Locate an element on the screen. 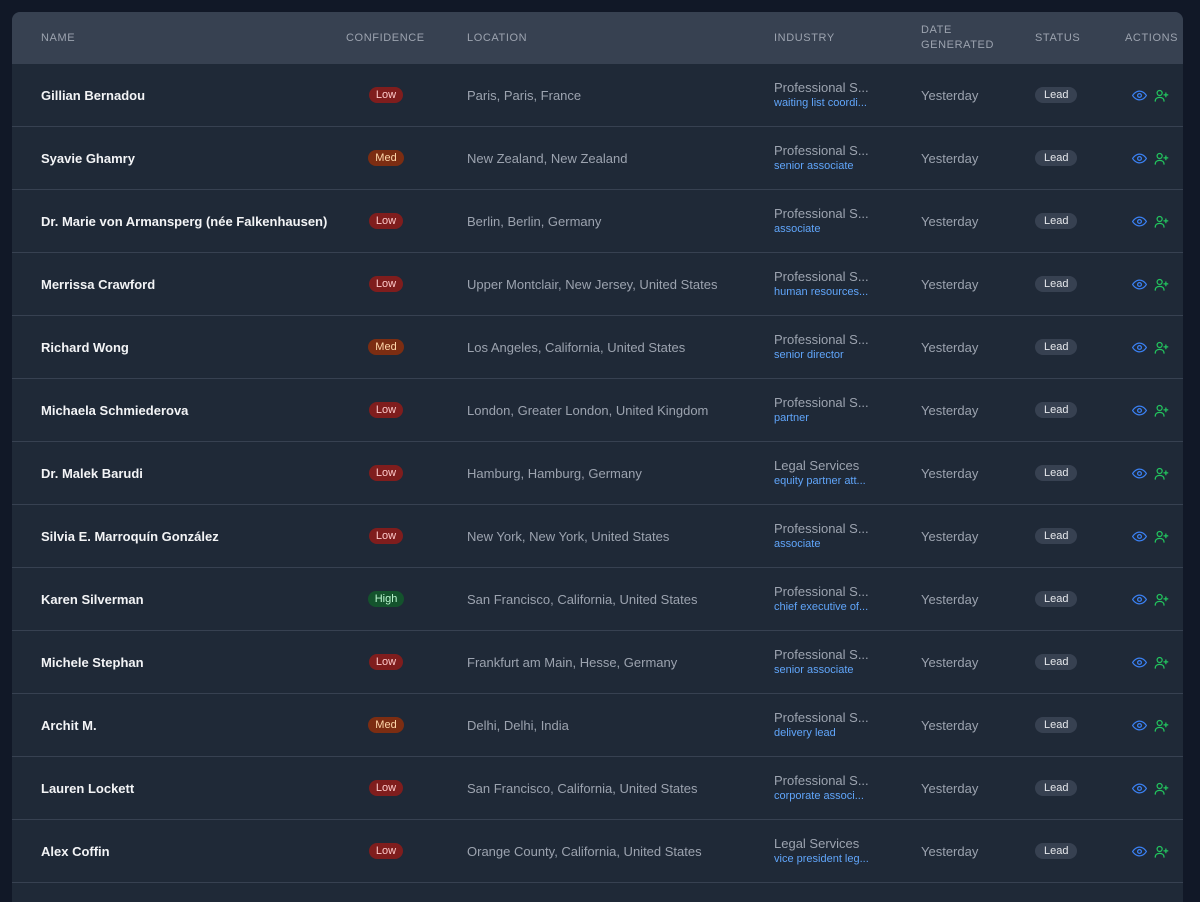  job-title-link: delivery lead is located at coordinates (825, 733).